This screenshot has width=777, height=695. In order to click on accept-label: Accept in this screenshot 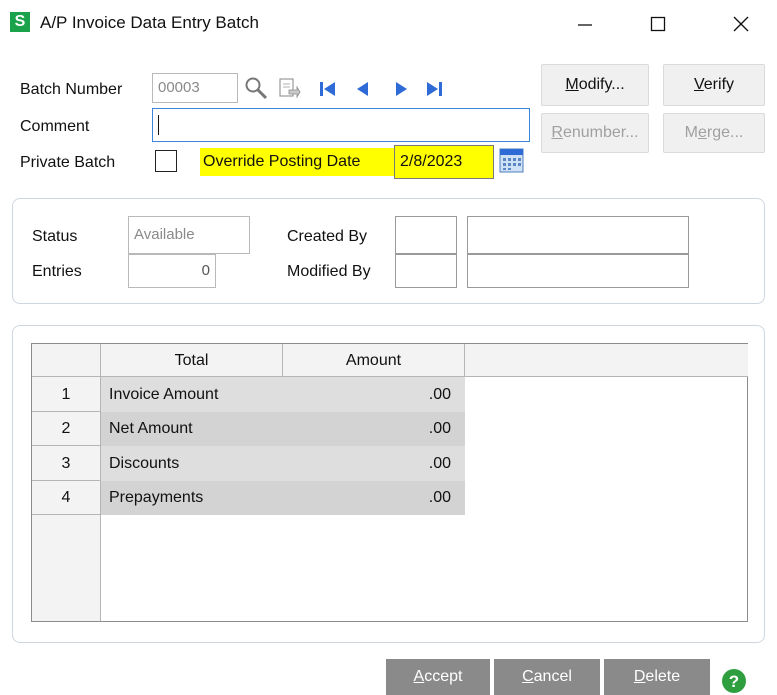, I will do `click(438, 676)`.